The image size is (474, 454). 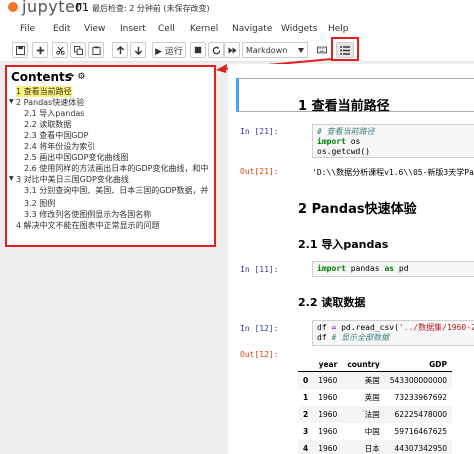 What do you see at coordinates (41, 77) in the screenshot?
I see `toc-heading: Contents` at bounding box center [41, 77].